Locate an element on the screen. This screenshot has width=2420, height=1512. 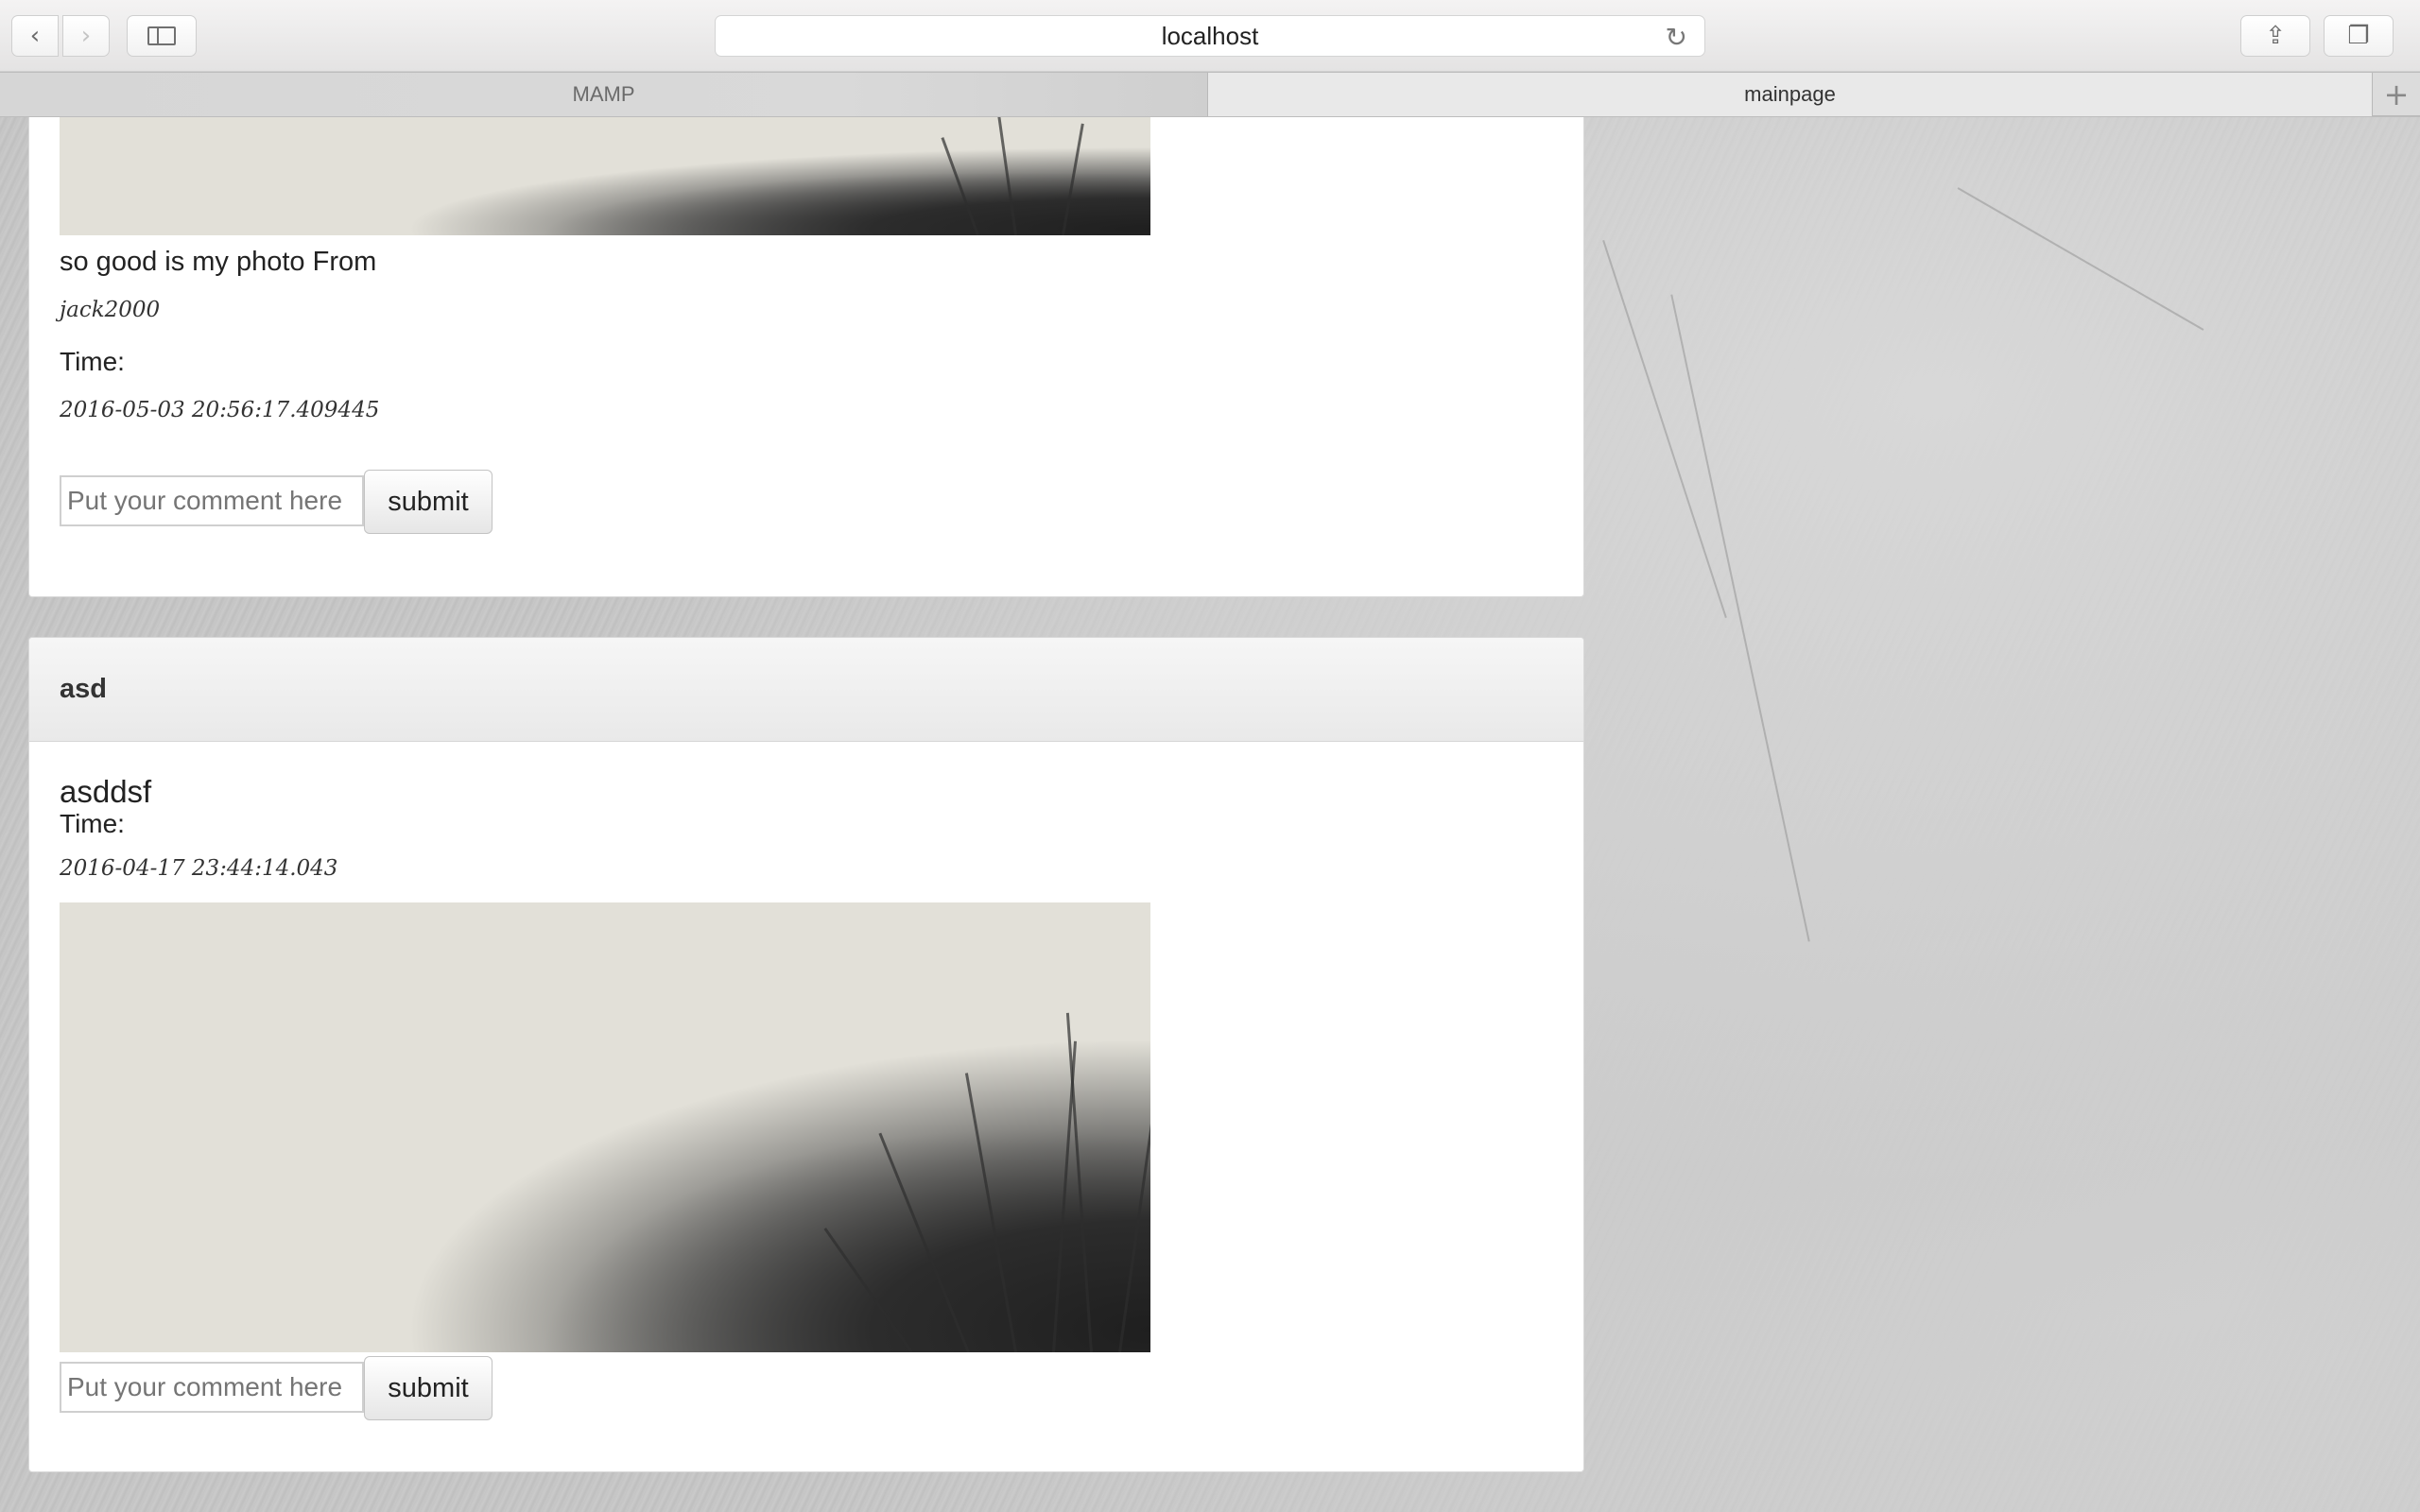
share-button: ⇪ is located at coordinates (2275, 36).